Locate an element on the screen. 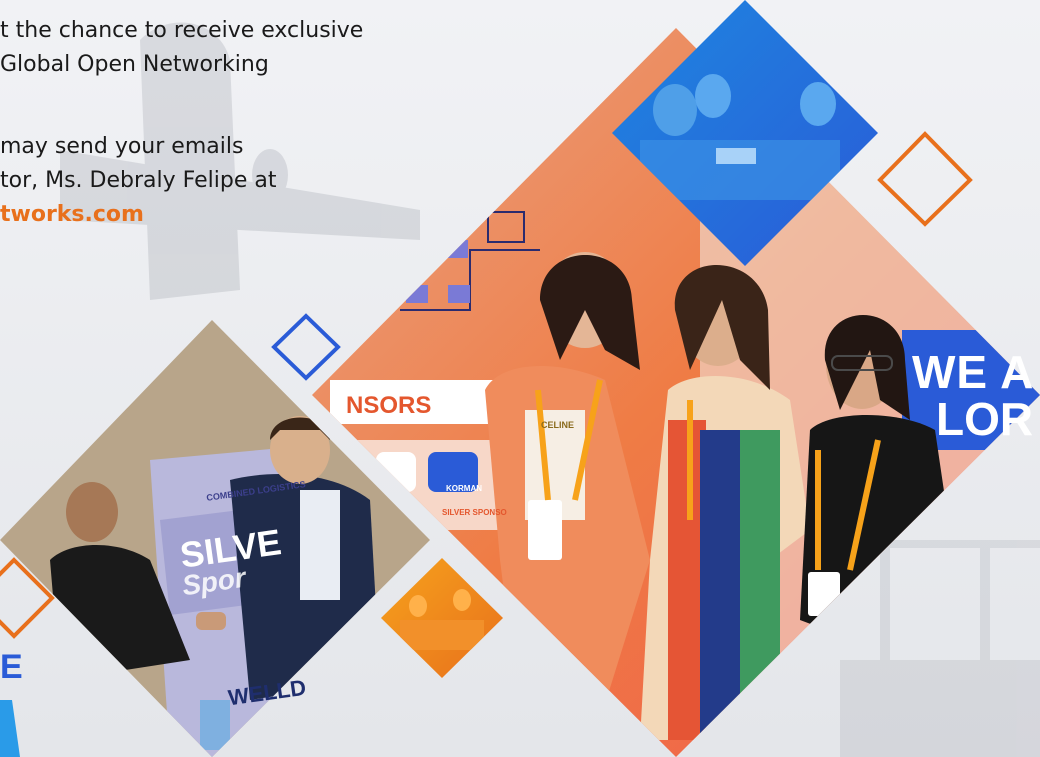  outline-diamond-blue is located at coordinates (306, 347).